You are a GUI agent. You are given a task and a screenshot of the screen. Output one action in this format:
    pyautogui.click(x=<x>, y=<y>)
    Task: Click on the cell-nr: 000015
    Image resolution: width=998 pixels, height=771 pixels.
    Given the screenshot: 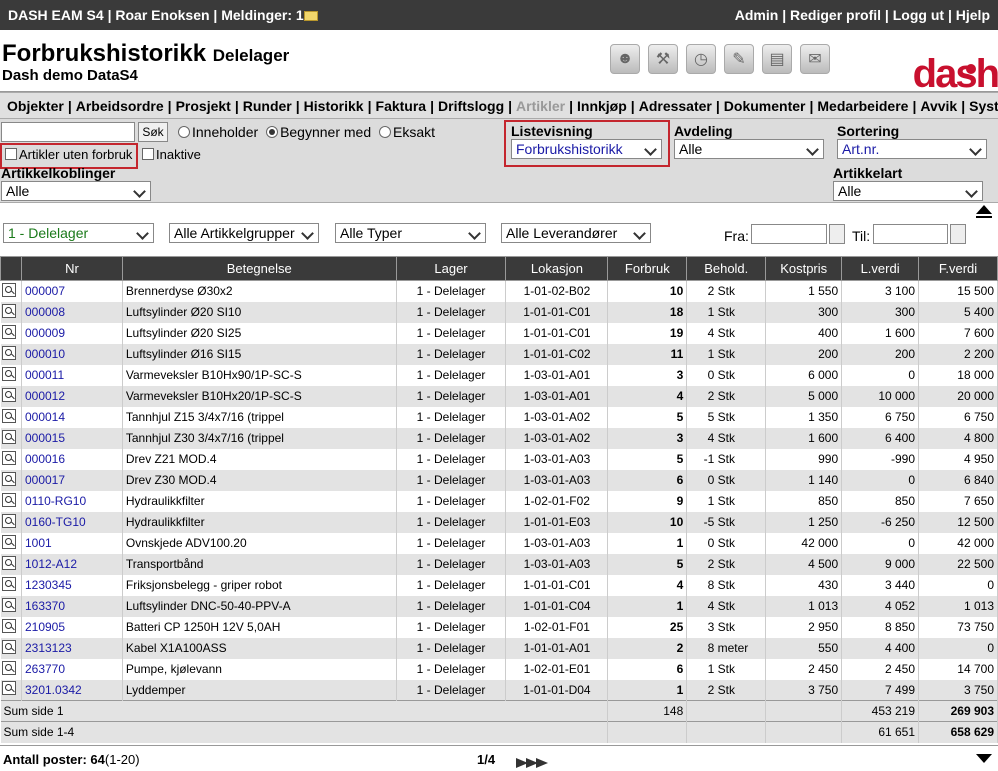 What is the action you would take?
    pyautogui.click(x=72, y=438)
    